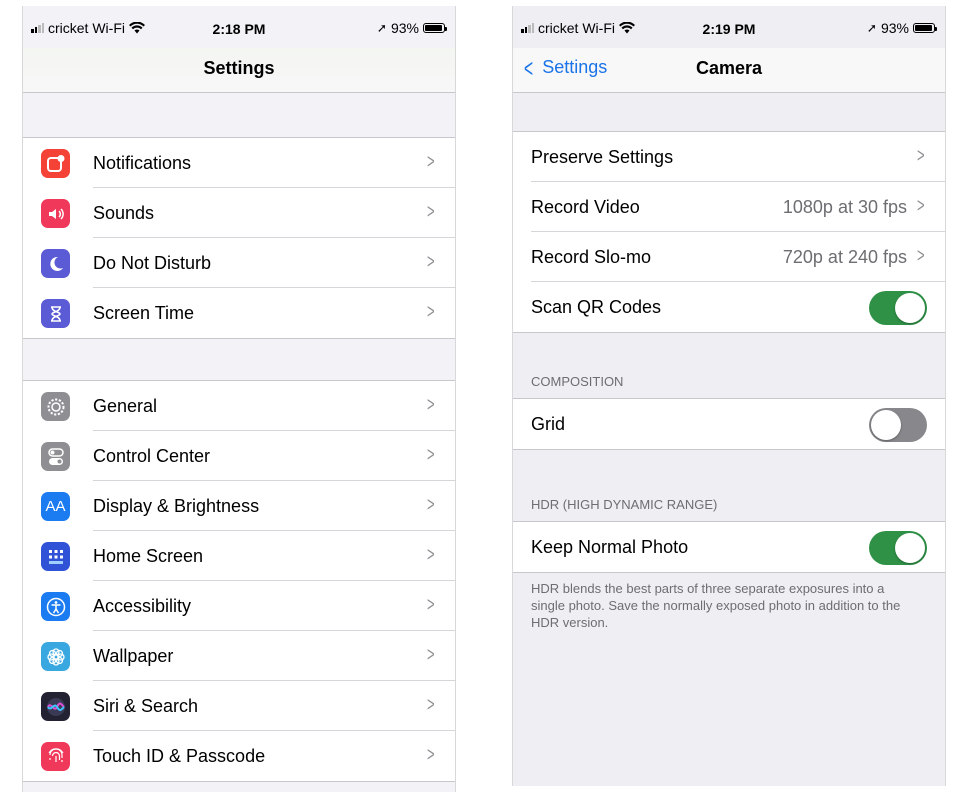 The image size is (957, 797). Describe the element at coordinates (55, 506) in the screenshot. I see `text-size-icon: AA` at that location.